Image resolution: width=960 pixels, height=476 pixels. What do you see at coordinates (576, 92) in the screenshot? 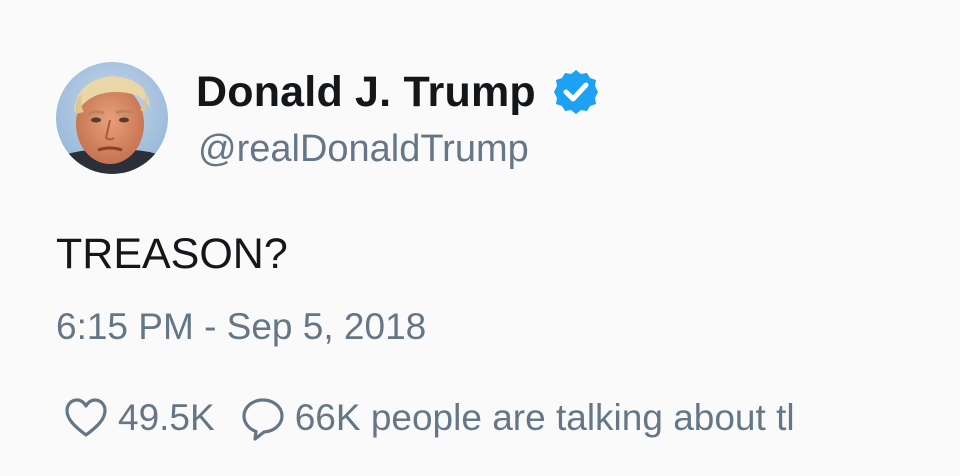
I see `verified-badge-icon` at bounding box center [576, 92].